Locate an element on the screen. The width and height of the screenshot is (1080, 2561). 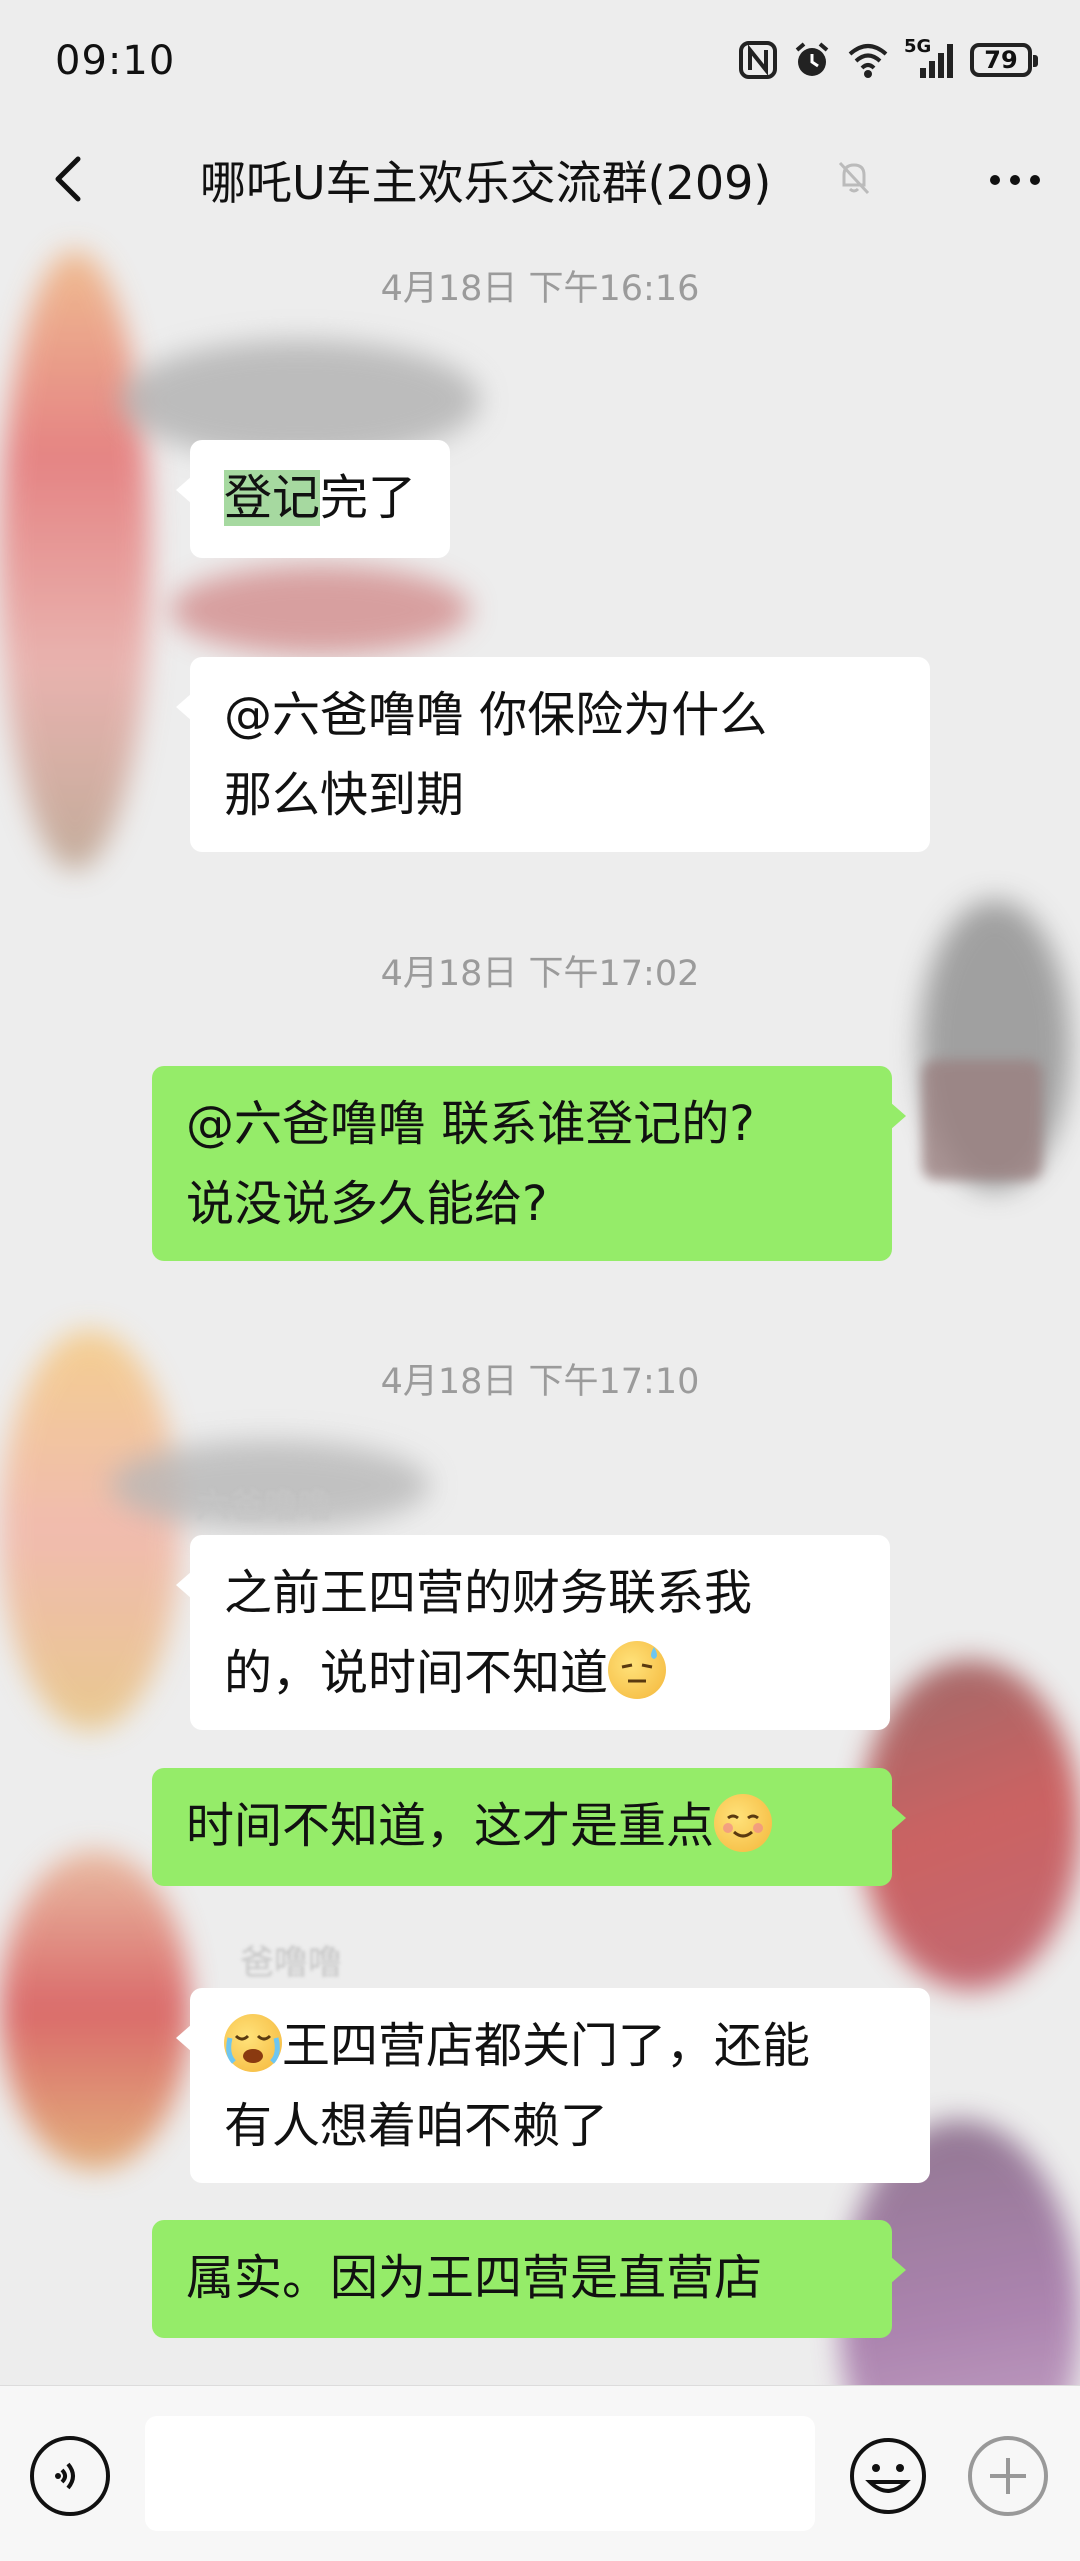
message-text: 有人想着咱不赖了 is located at coordinates (416, 2126).